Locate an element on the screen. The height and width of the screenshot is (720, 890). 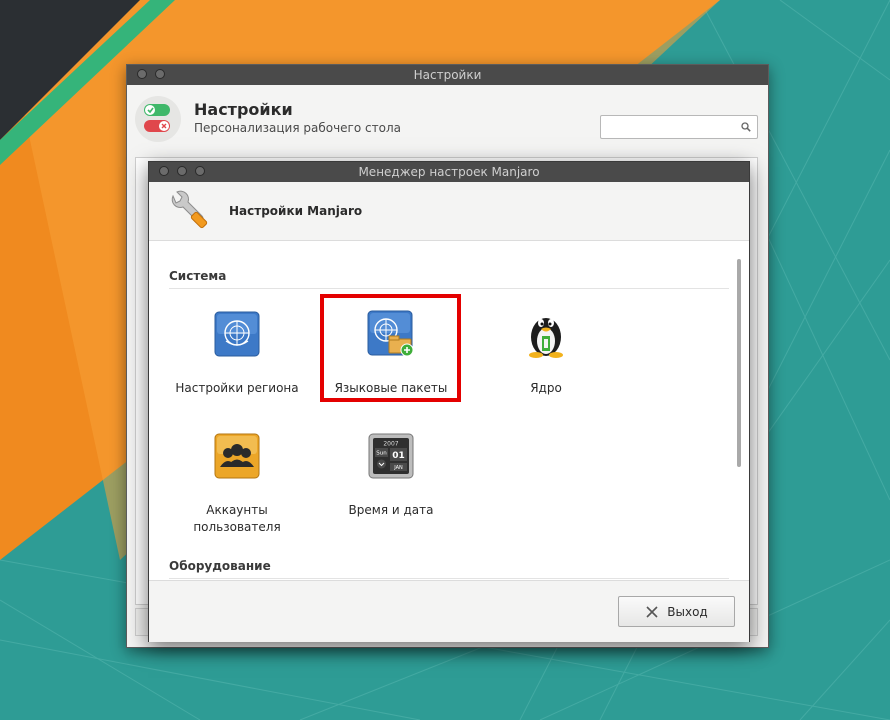
users-icon is located at coordinates (237, 456).